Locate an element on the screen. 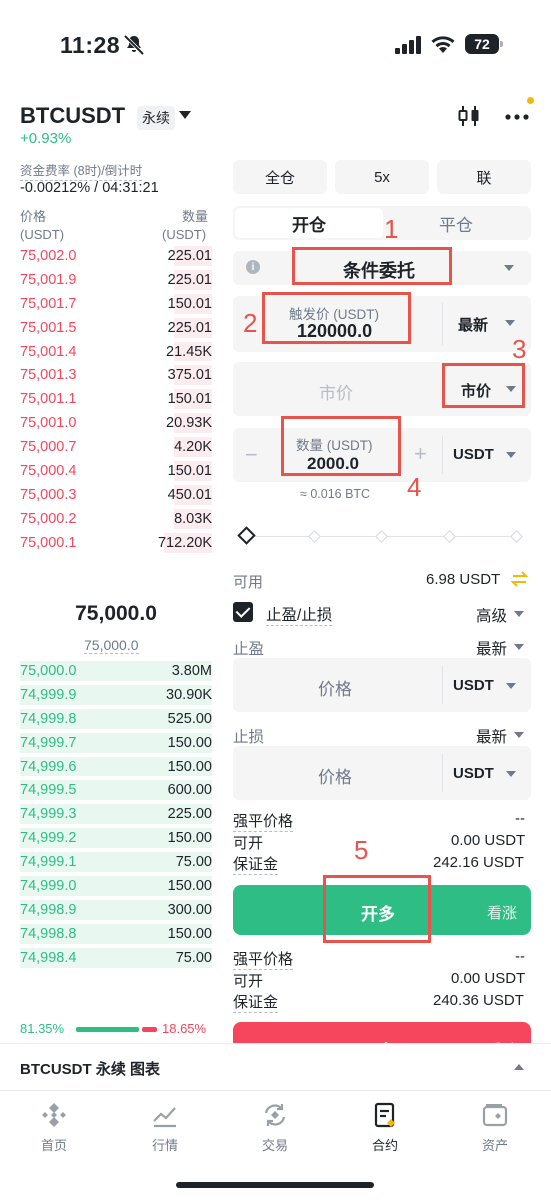  transfer-icon is located at coordinates (519, 579).